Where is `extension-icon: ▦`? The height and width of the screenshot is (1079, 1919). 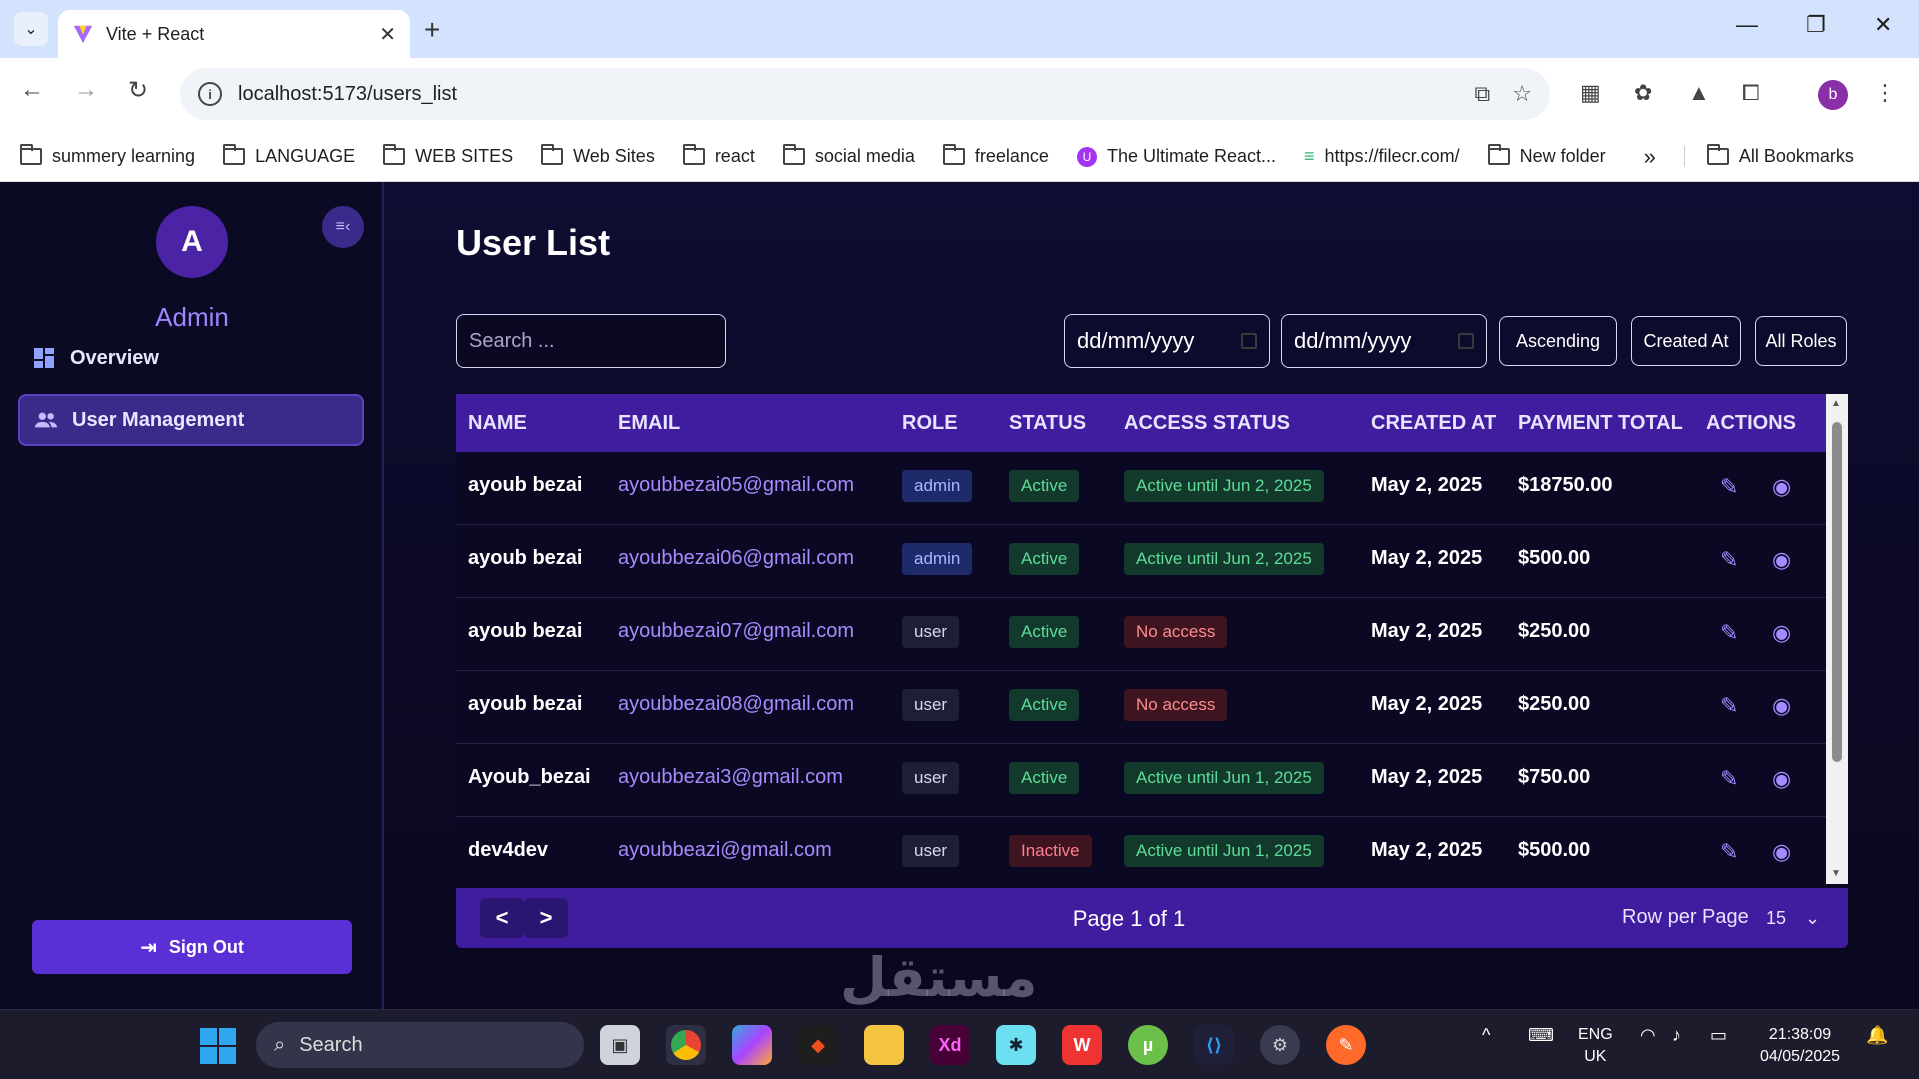 extension-icon: ▦ is located at coordinates (1590, 93).